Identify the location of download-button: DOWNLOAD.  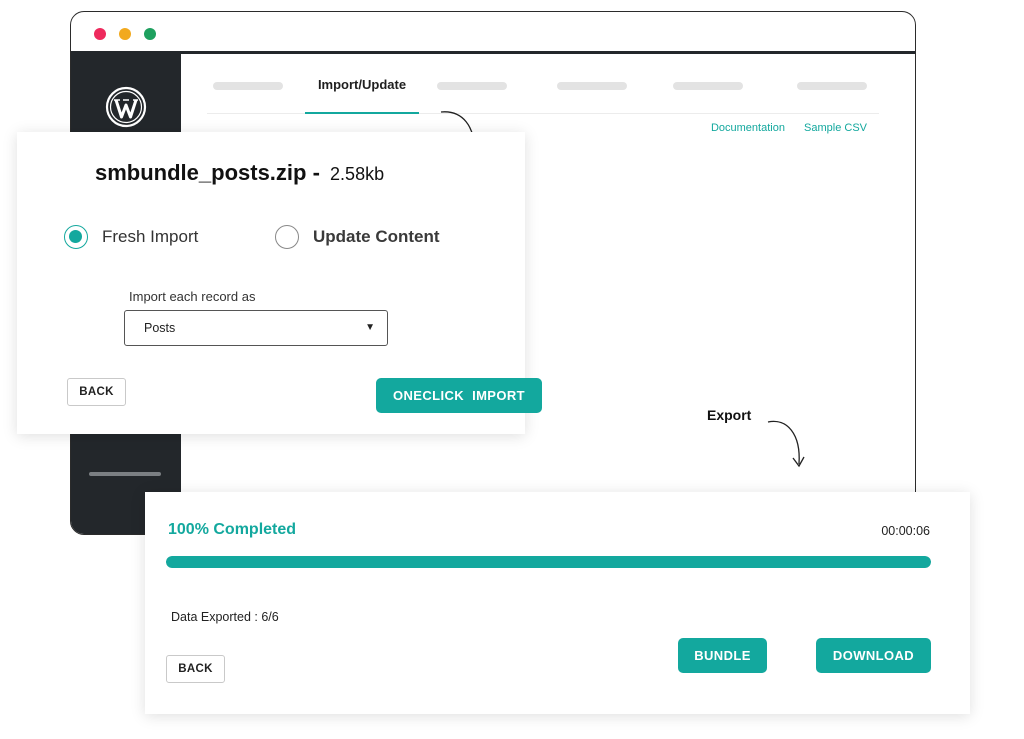
(873, 655).